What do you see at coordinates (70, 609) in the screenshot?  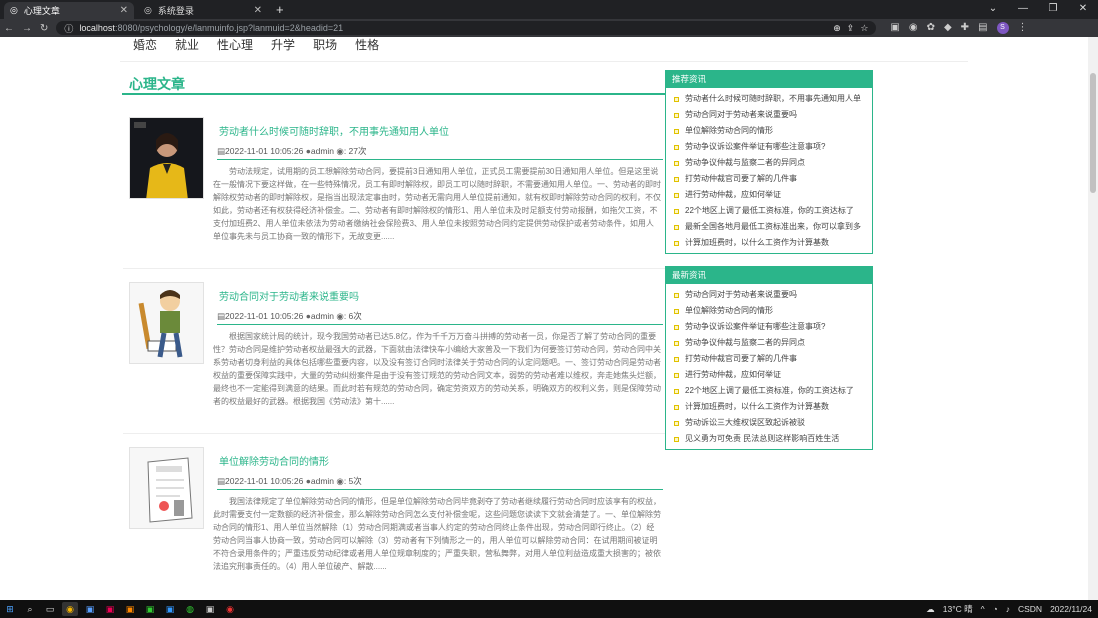 I see `chrome-taskbar-icon: ◉` at bounding box center [70, 609].